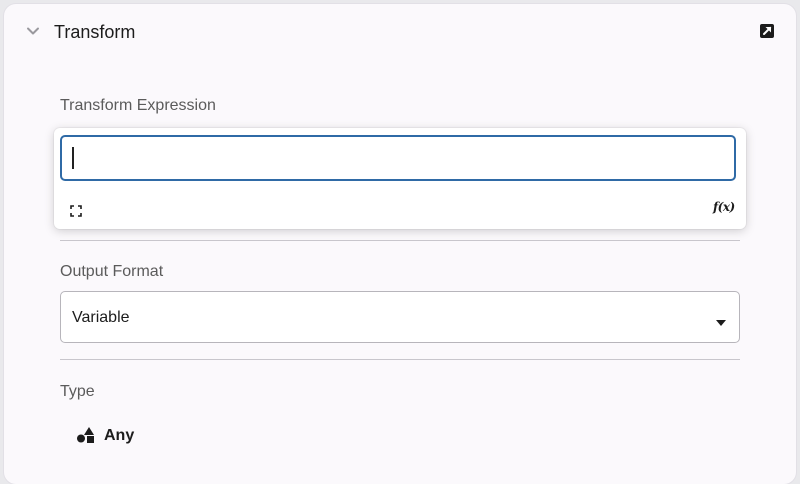 Image resolution: width=800 pixels, height=484 pixels. What do you see at coordinates (138, 105) in the screenshot?
I see `transform-expression-label: Transform Expression` at bounding box center [138, 105].